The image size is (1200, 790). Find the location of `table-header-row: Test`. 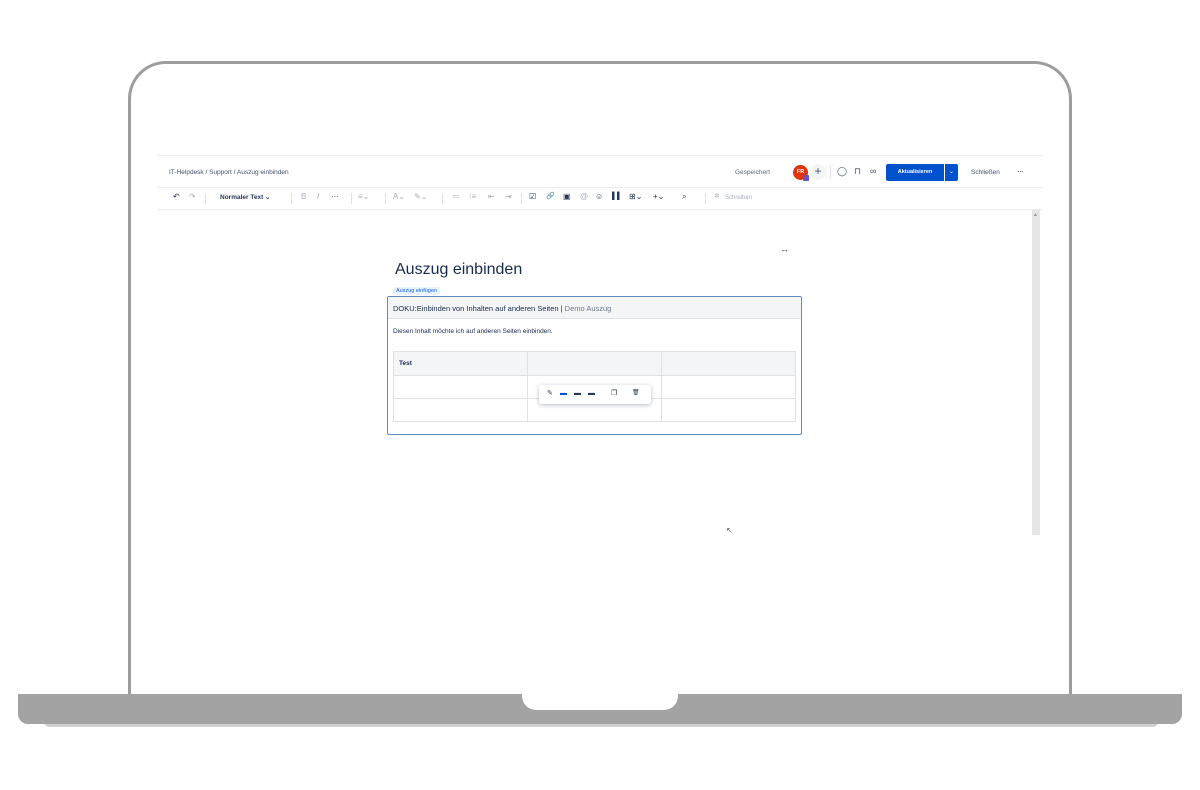

table-header-row: Test is located at coordinates (594, 363).